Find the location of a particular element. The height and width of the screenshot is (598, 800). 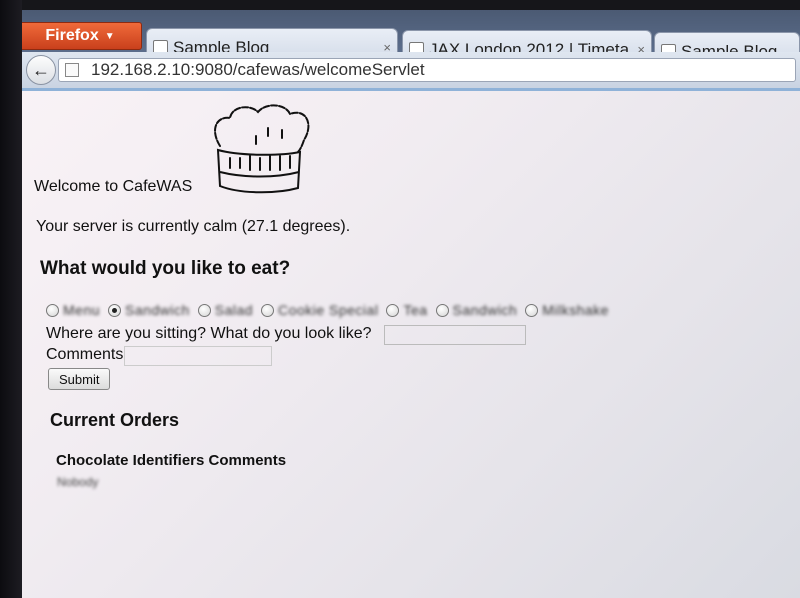

chef-hat-logo is located at coordinates (262, 149).